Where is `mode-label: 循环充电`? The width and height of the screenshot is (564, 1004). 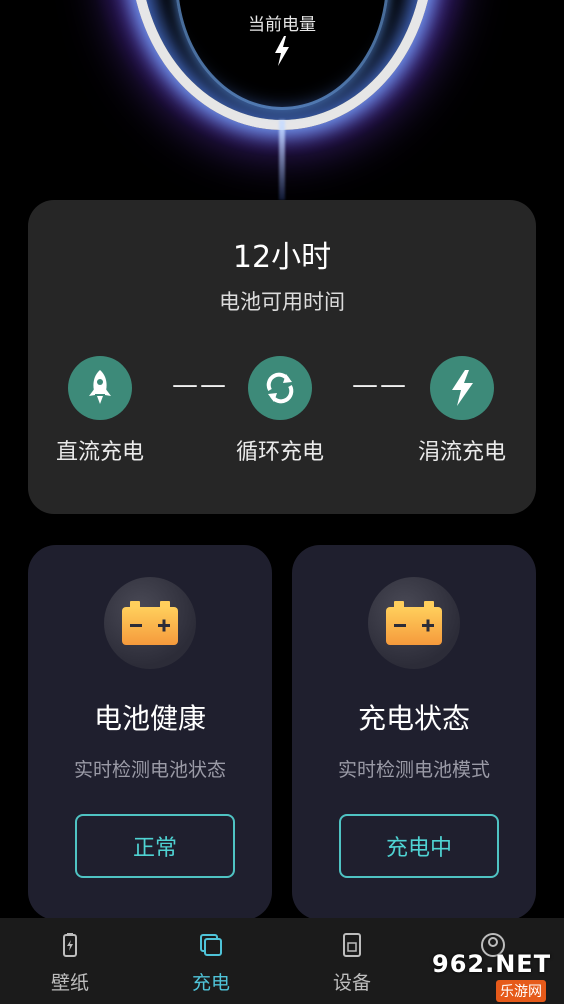 mode-label: 循环充电 is located at coordinates (279, 452).